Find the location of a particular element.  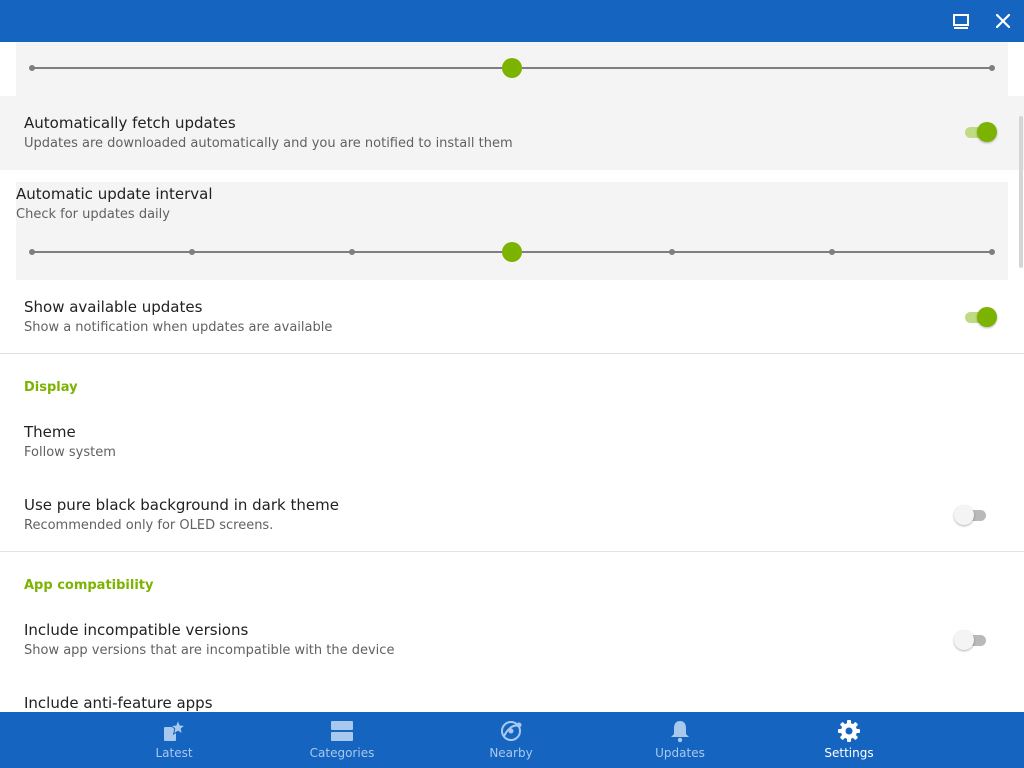

auto-fetch-switch is located at coordinates (981, 132).